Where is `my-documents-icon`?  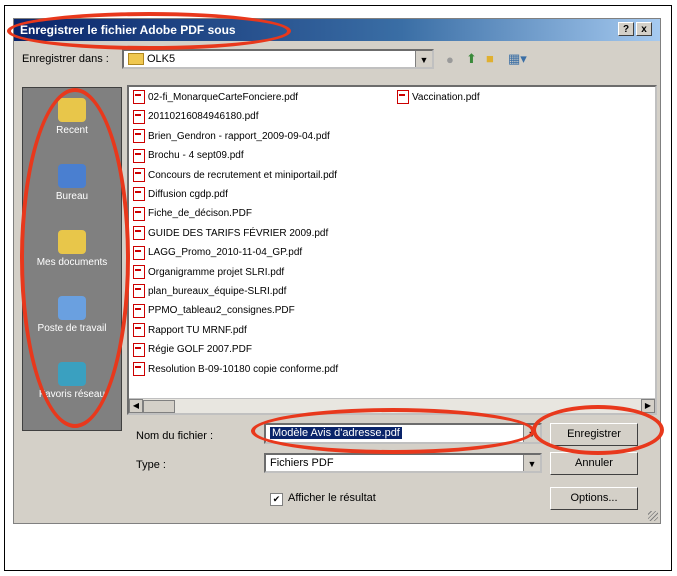
my-documents-icon is located at coordinates (72, 242).